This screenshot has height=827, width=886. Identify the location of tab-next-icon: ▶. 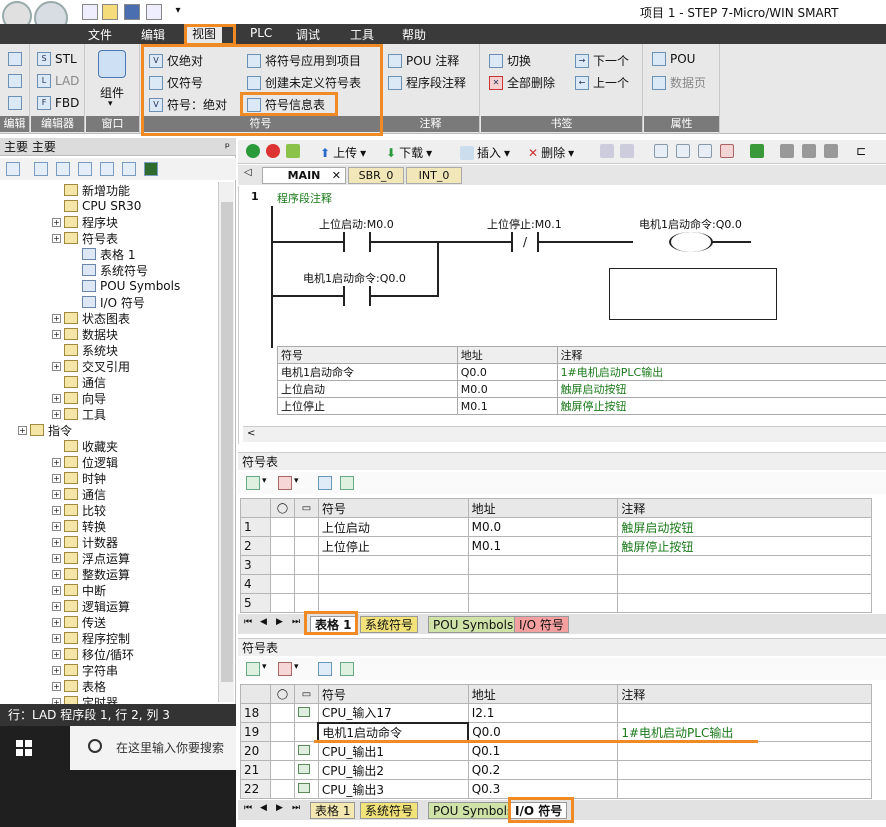
(279, 622).